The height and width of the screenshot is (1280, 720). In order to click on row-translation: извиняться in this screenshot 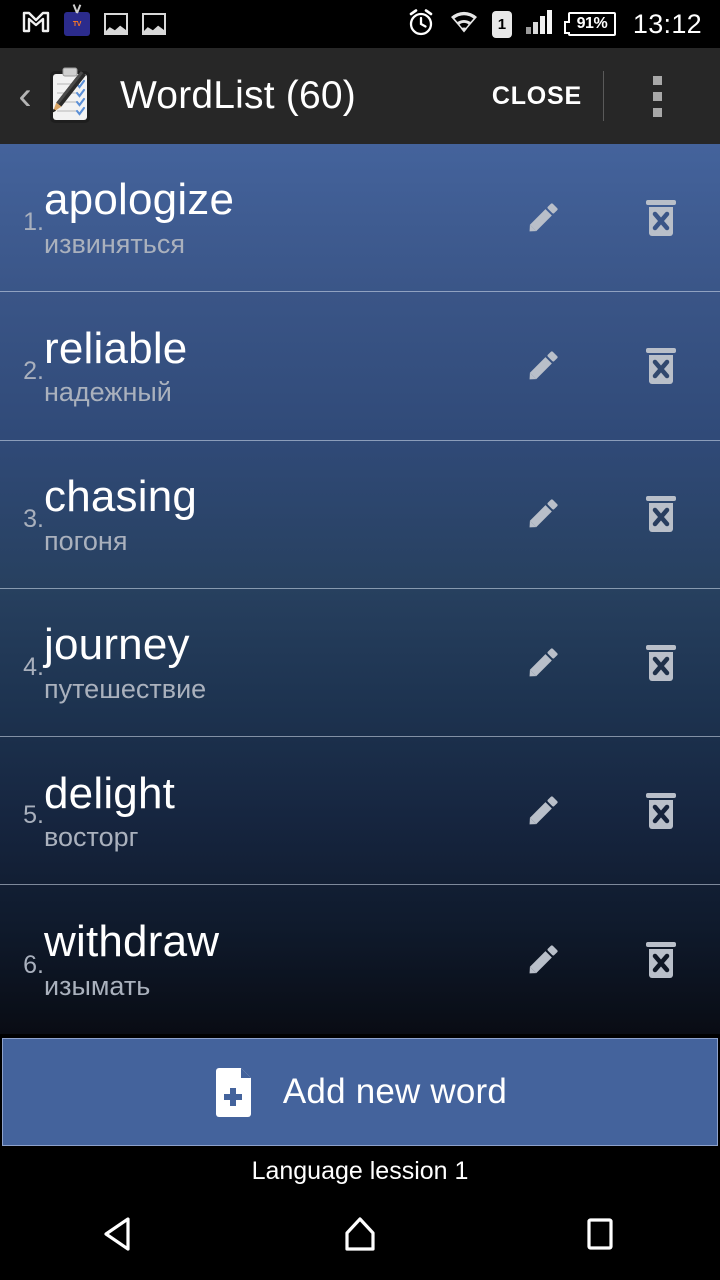, I will do `click(114, 243)`.